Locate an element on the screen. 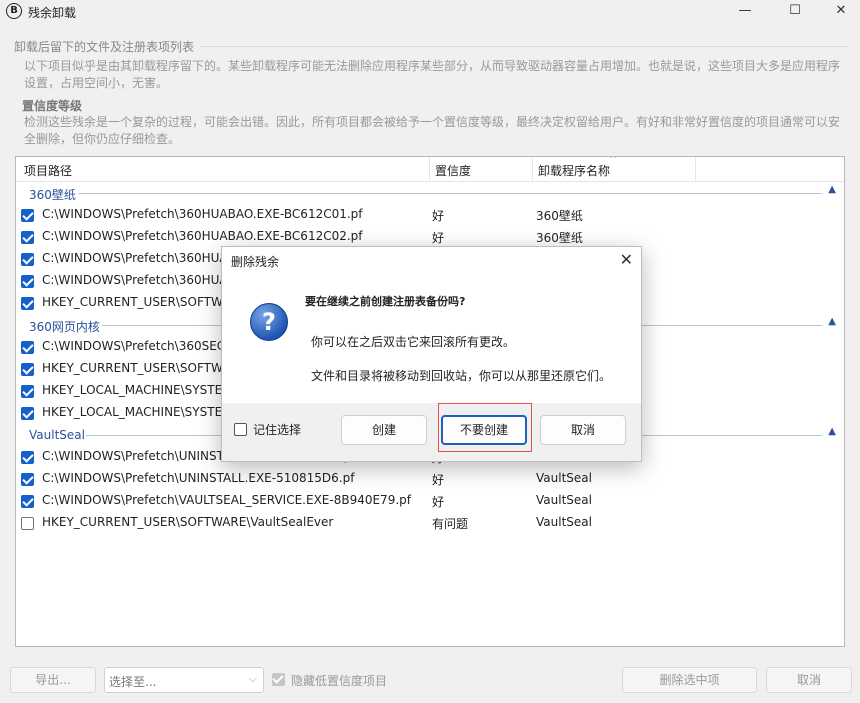  item-confidence: 有问题 is located at coordinates (450, 524).